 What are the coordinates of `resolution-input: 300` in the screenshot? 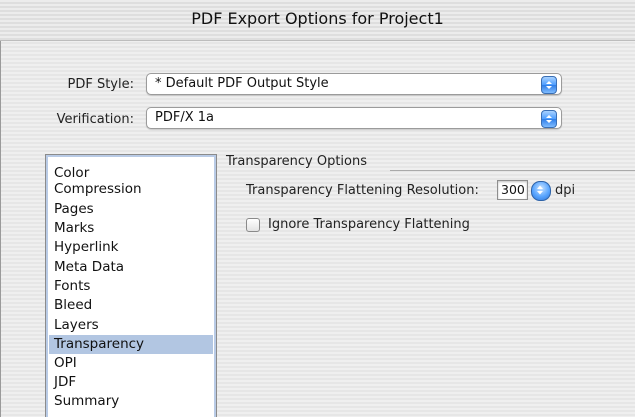 It's located at (512, 190).